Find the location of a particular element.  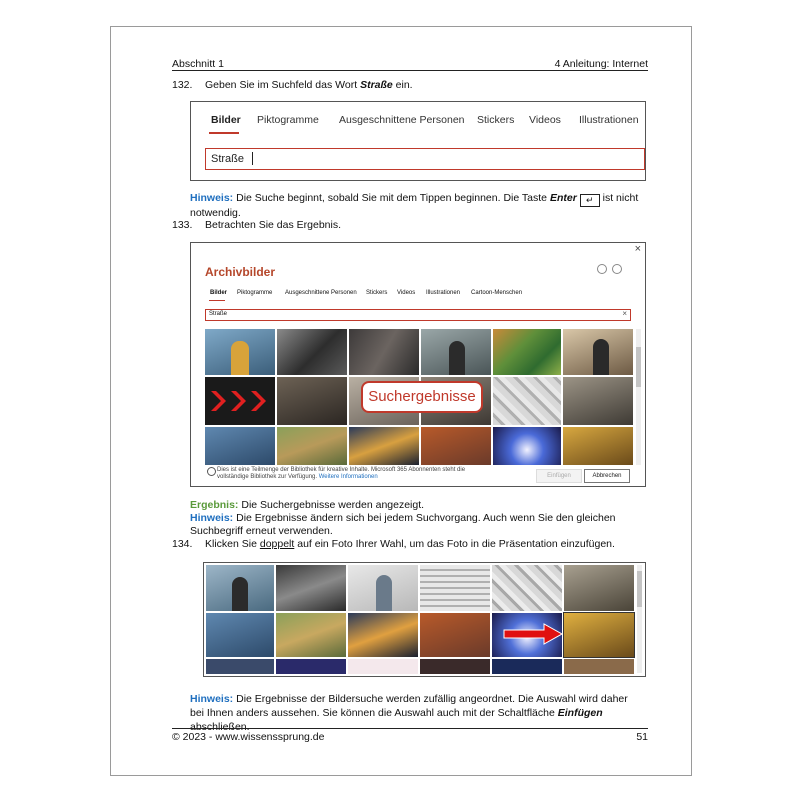

step-number: 134. is located at coordinates (182, 544).